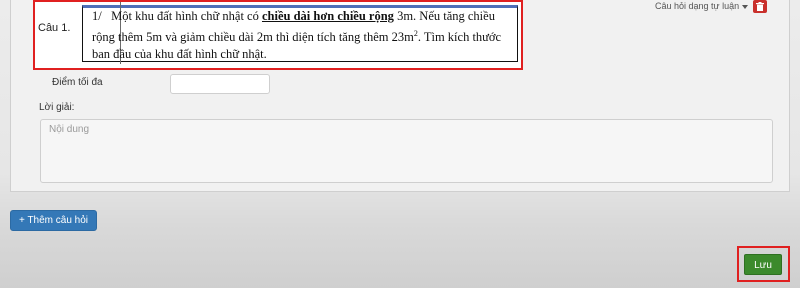 The width and height of the screenshot is (800, 288). I want to click on trash-icon, so click(760, 6).